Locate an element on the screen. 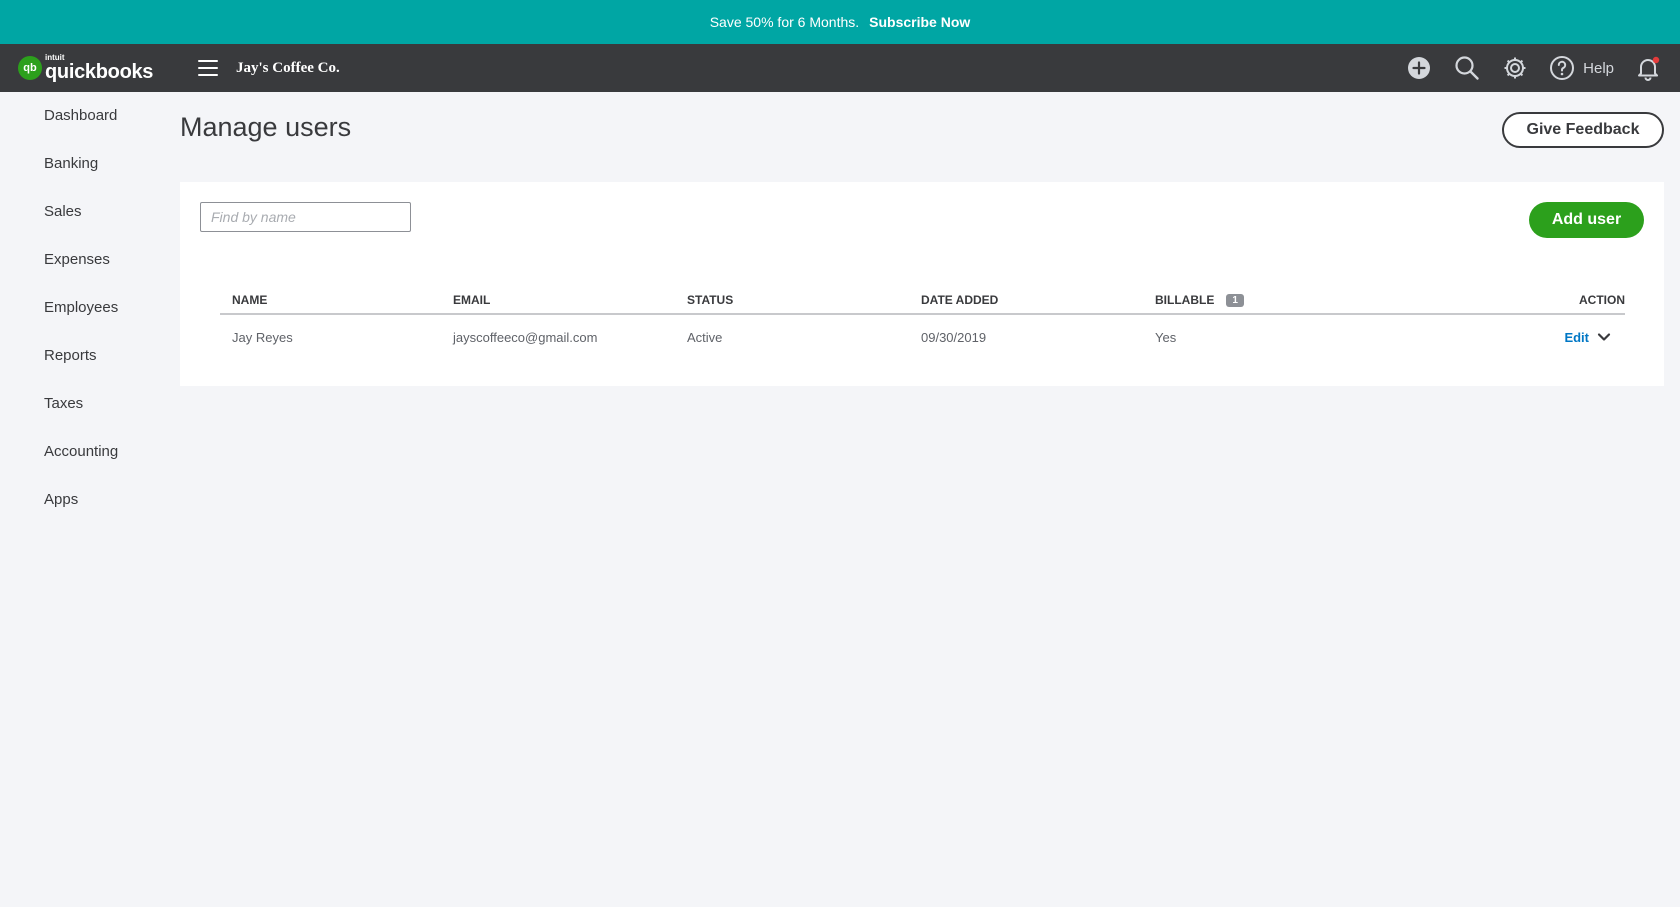 The width and height of the screenshot is (1680, 907). sidebar-item-employees: Employees is located at coordinates (85, 308).